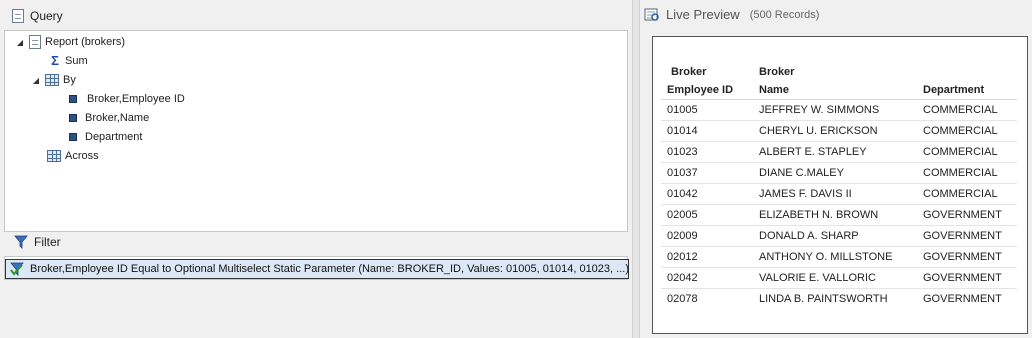 Image resolution: width=1032 pixels, height=338 pixels. Describe the element at coordinates (707, 215) in the screenshot. I see `cell-employee-id: 02005` at that location.